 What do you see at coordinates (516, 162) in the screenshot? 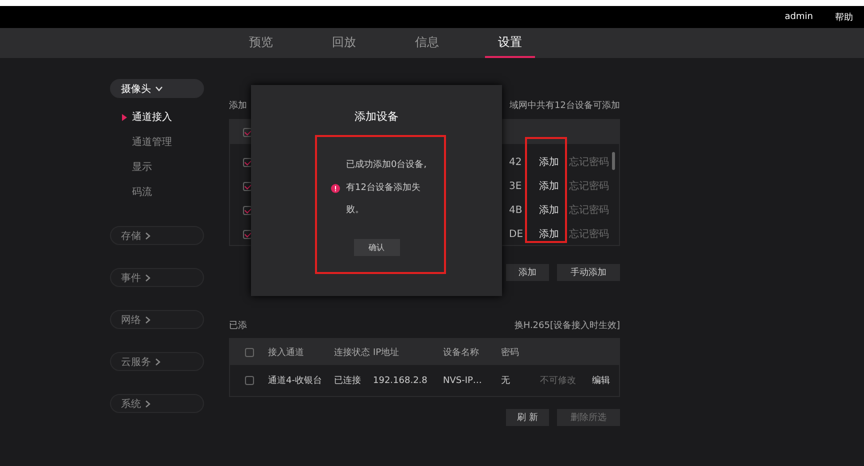
I see `table-cell-text: 42` at bounding box center [516, 162].